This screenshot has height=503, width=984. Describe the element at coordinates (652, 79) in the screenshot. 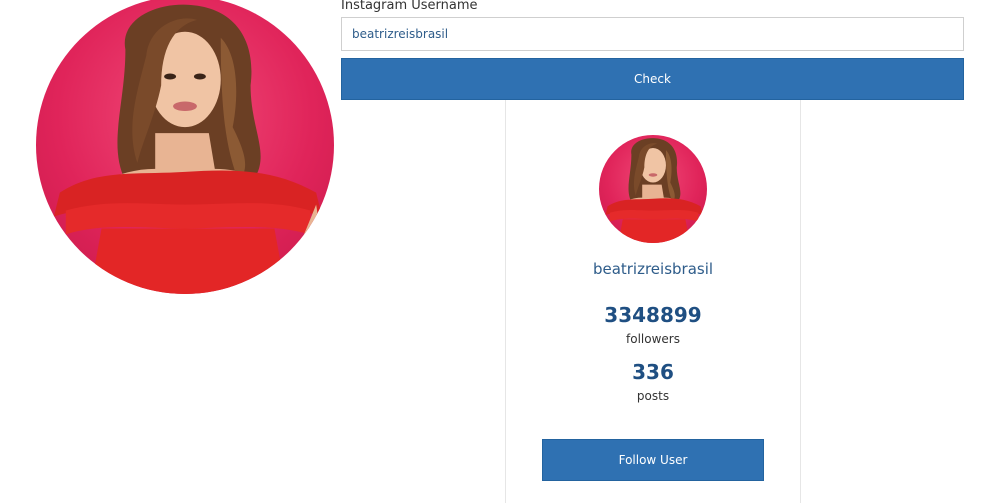

I see `check-button: Check` at that location.